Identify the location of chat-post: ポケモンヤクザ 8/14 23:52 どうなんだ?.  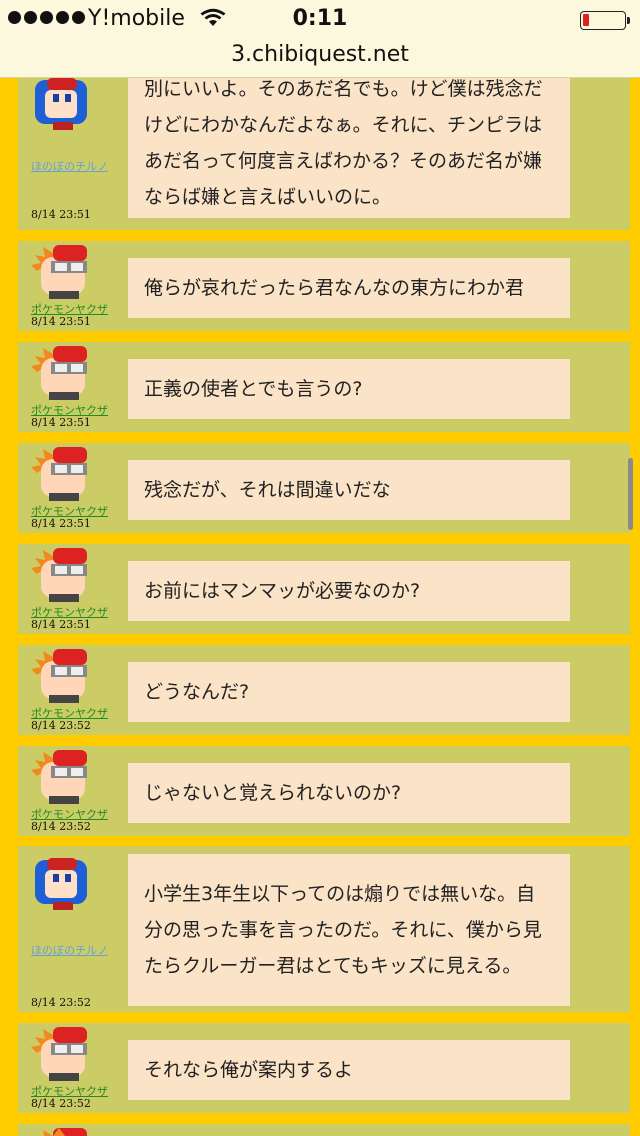
(324, 690).